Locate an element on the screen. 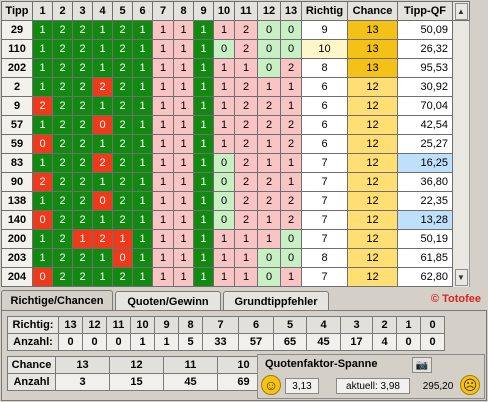  col-header-2: 2 is located at coordinates (62, 11).